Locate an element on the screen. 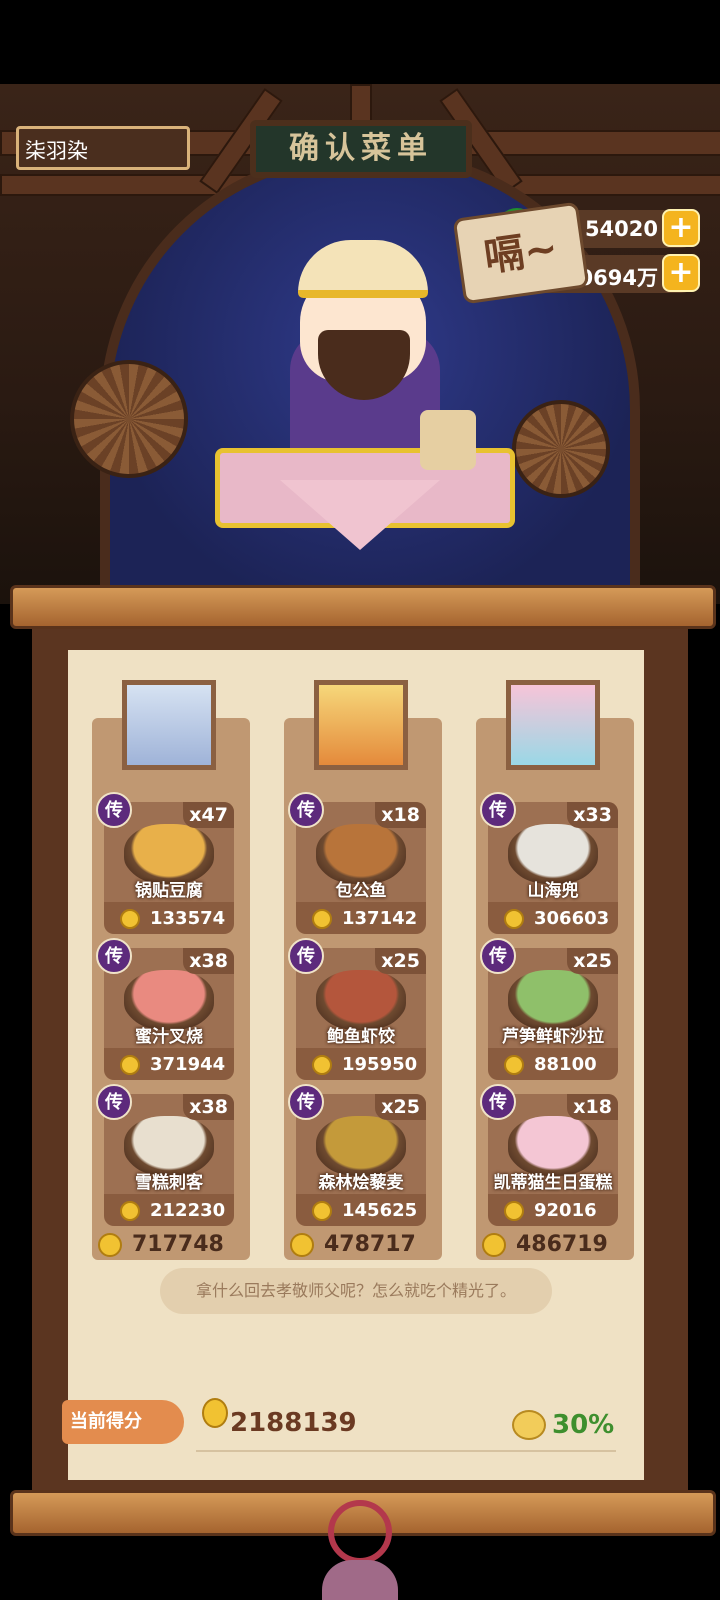 This screenshot has width=720, height=1600. column-total-3: 486719 is located at coordinates (545, 1244).